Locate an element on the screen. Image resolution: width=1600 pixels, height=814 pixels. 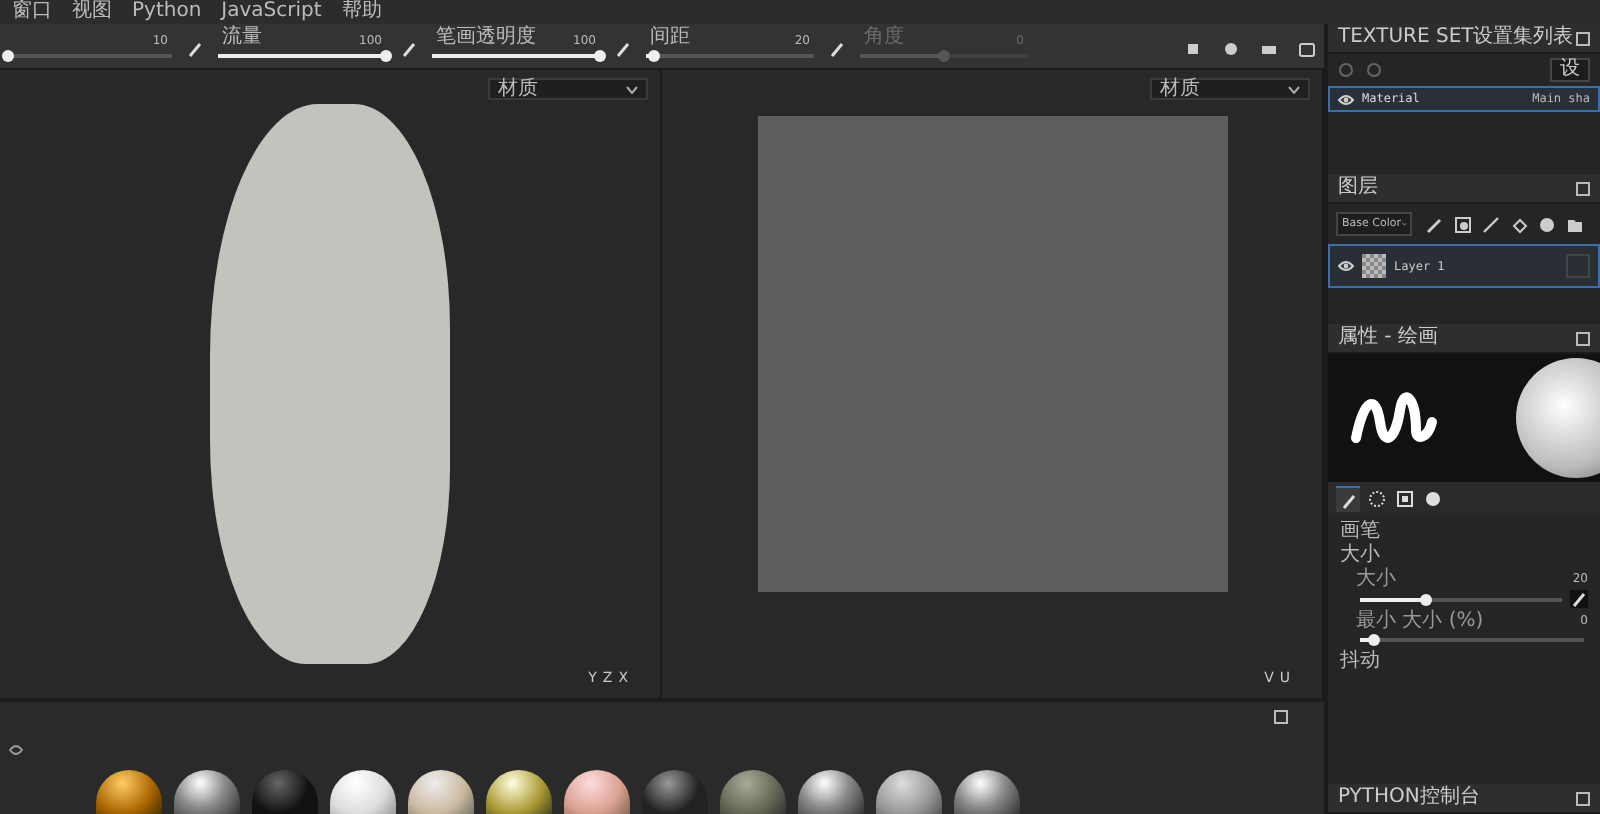
menu-item: JavaScript is located at coordinates (271, 12).